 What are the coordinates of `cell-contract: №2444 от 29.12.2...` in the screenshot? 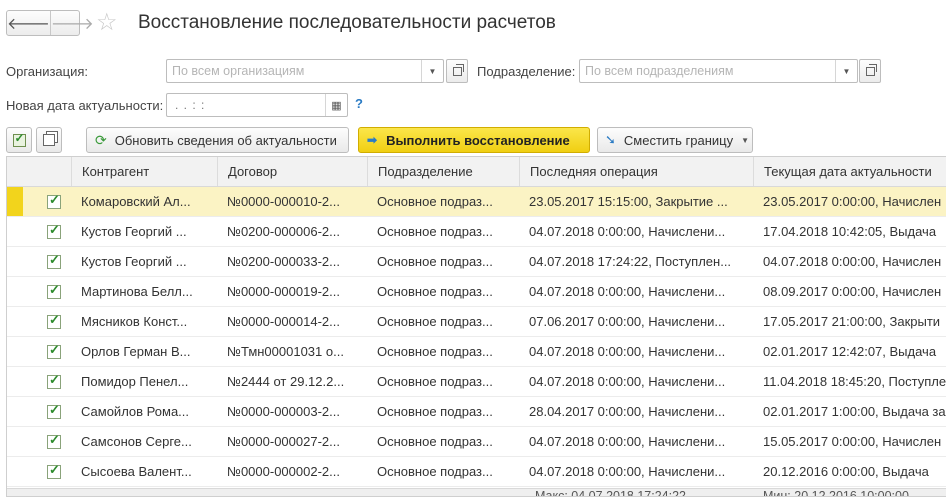 It's located at (286, 381).